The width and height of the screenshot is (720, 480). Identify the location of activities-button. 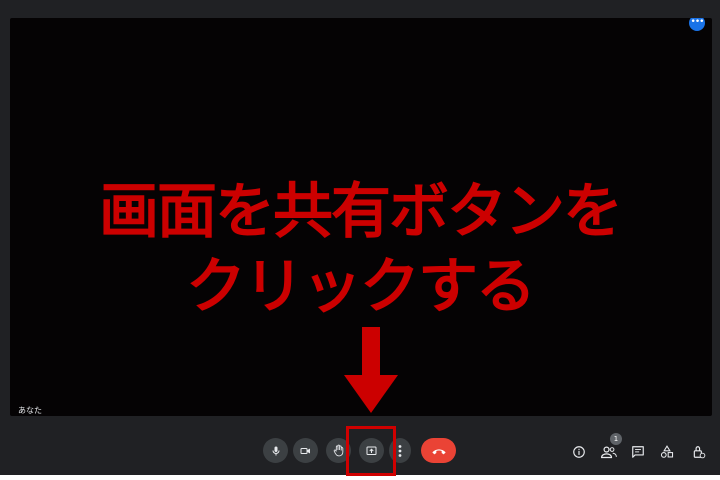
(667, 452).